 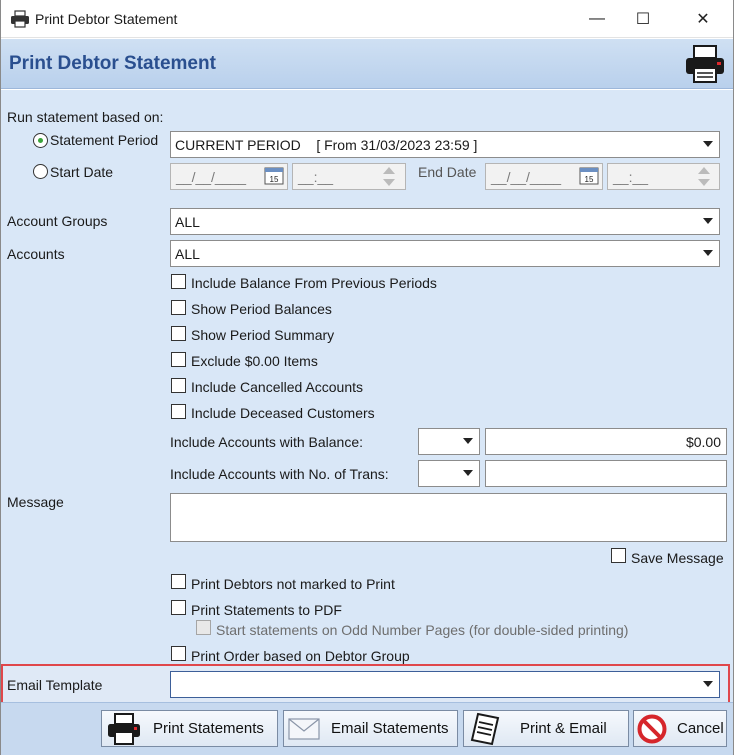 I want to click on minimize-button: —, so click(x=597, y=19).